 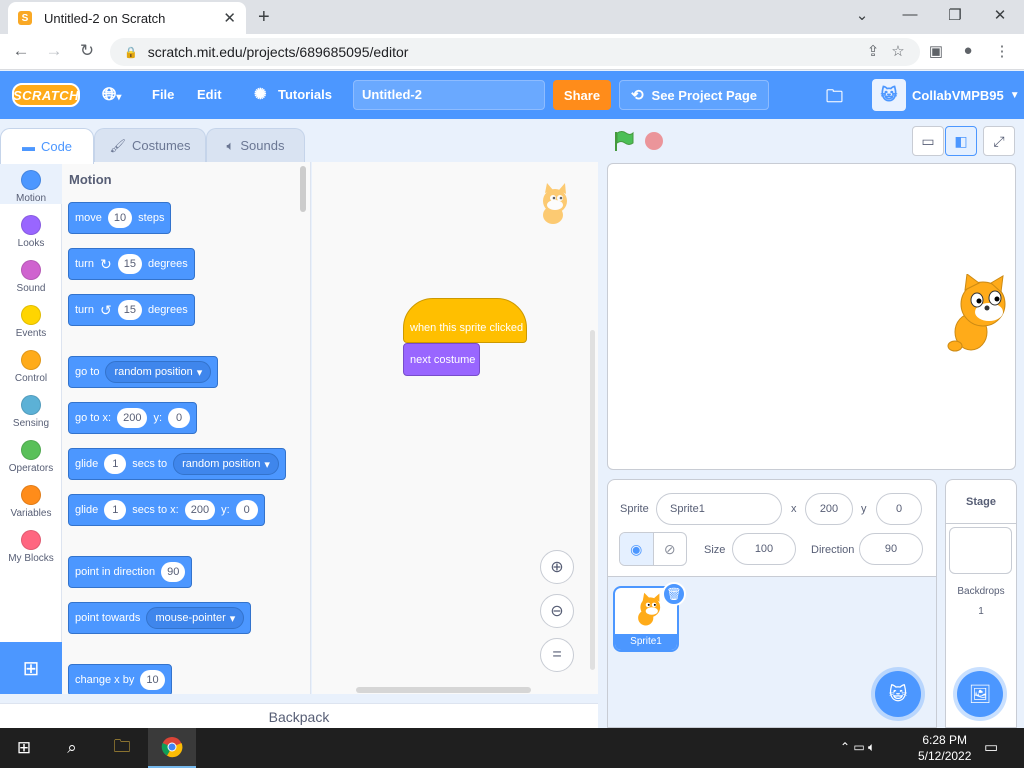 I want to click on minimize-icon: —, so click(x=910, y=14).